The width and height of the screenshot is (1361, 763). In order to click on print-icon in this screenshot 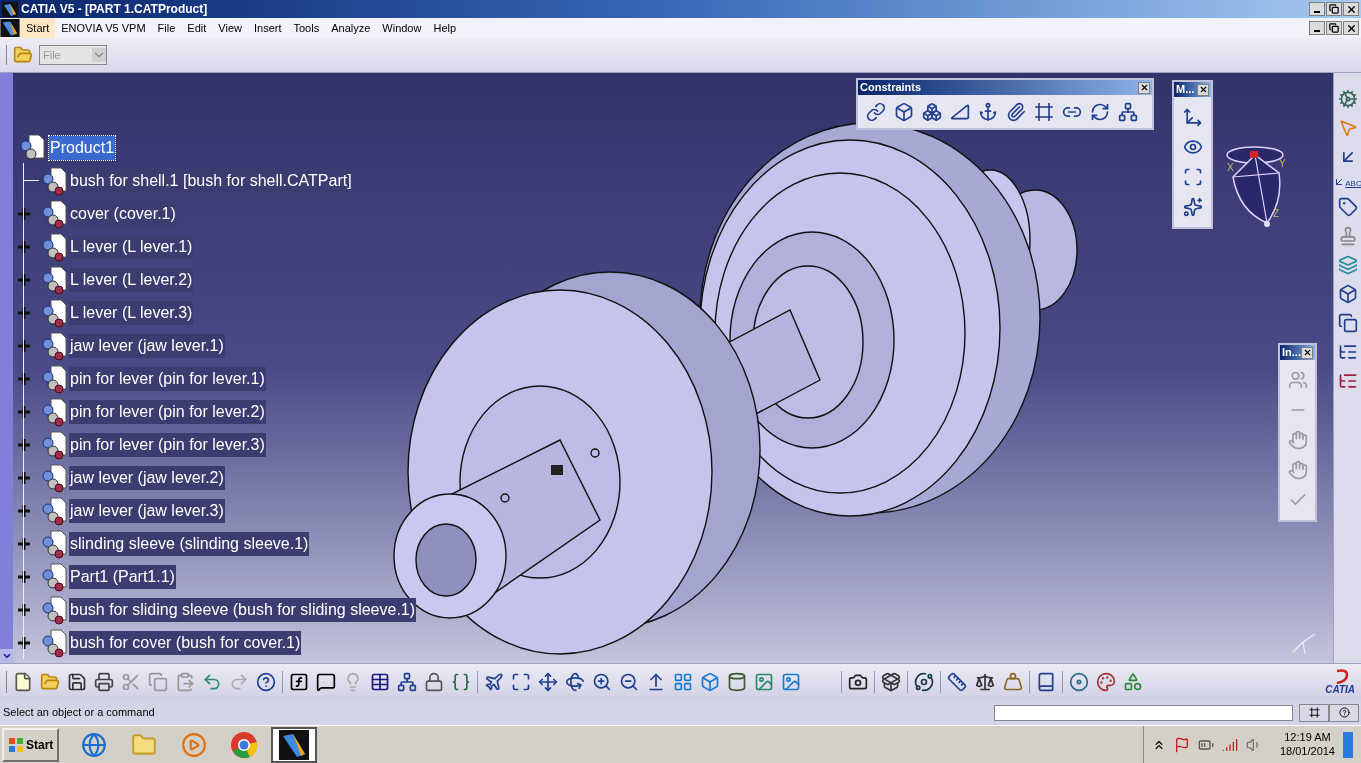, I will do `click(104, 682)`.